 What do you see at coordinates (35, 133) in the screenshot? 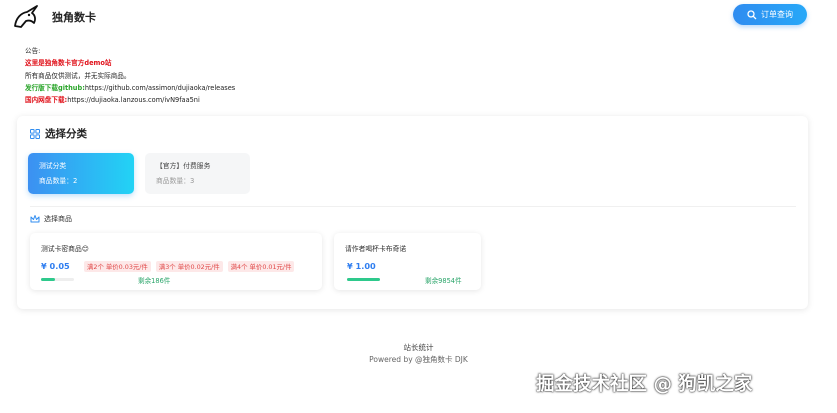
I see `grid-icon` at bounding box center [35, 133].